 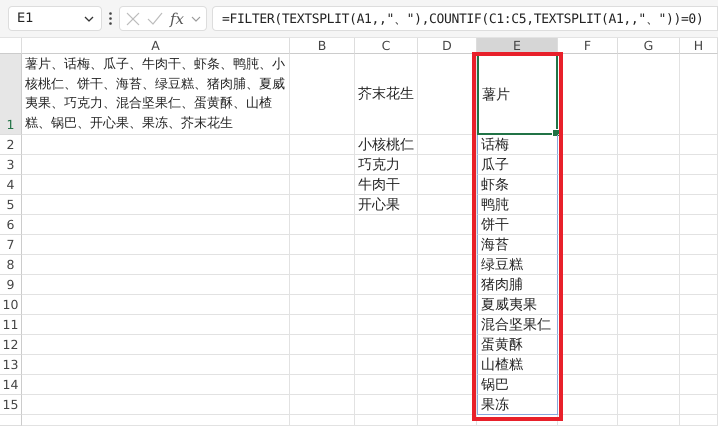 What do you see at coordinates (517, 205) in the screenshot?
I see `table-cell: 鸭肫` at bounding box center [517, 205].